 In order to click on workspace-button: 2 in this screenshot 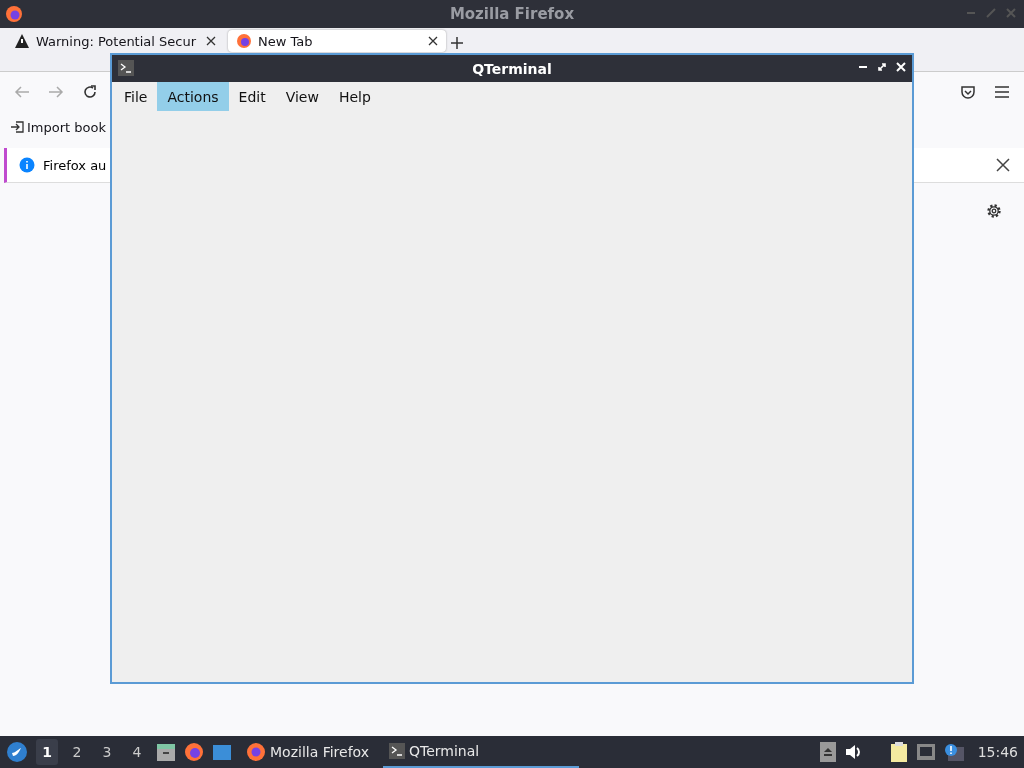, I will do `click(77, 752)`.